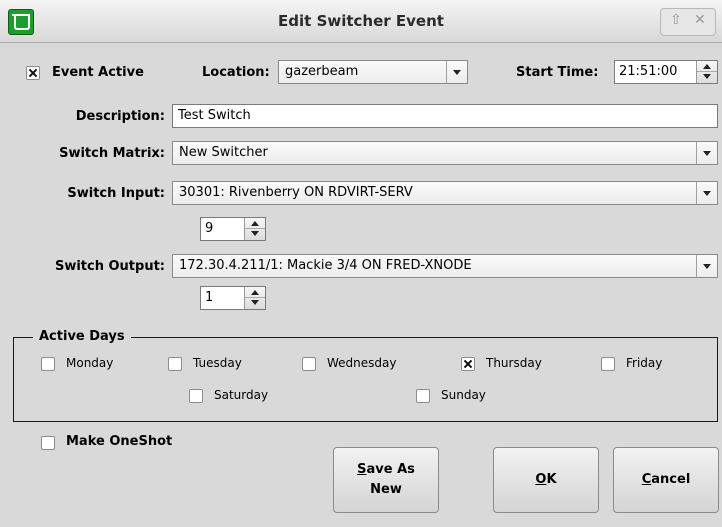 The image size is (722, 527). Describe the element at coordinates (98, 72) in the screenshot. I see `event-active-label: Event Active` at that location.